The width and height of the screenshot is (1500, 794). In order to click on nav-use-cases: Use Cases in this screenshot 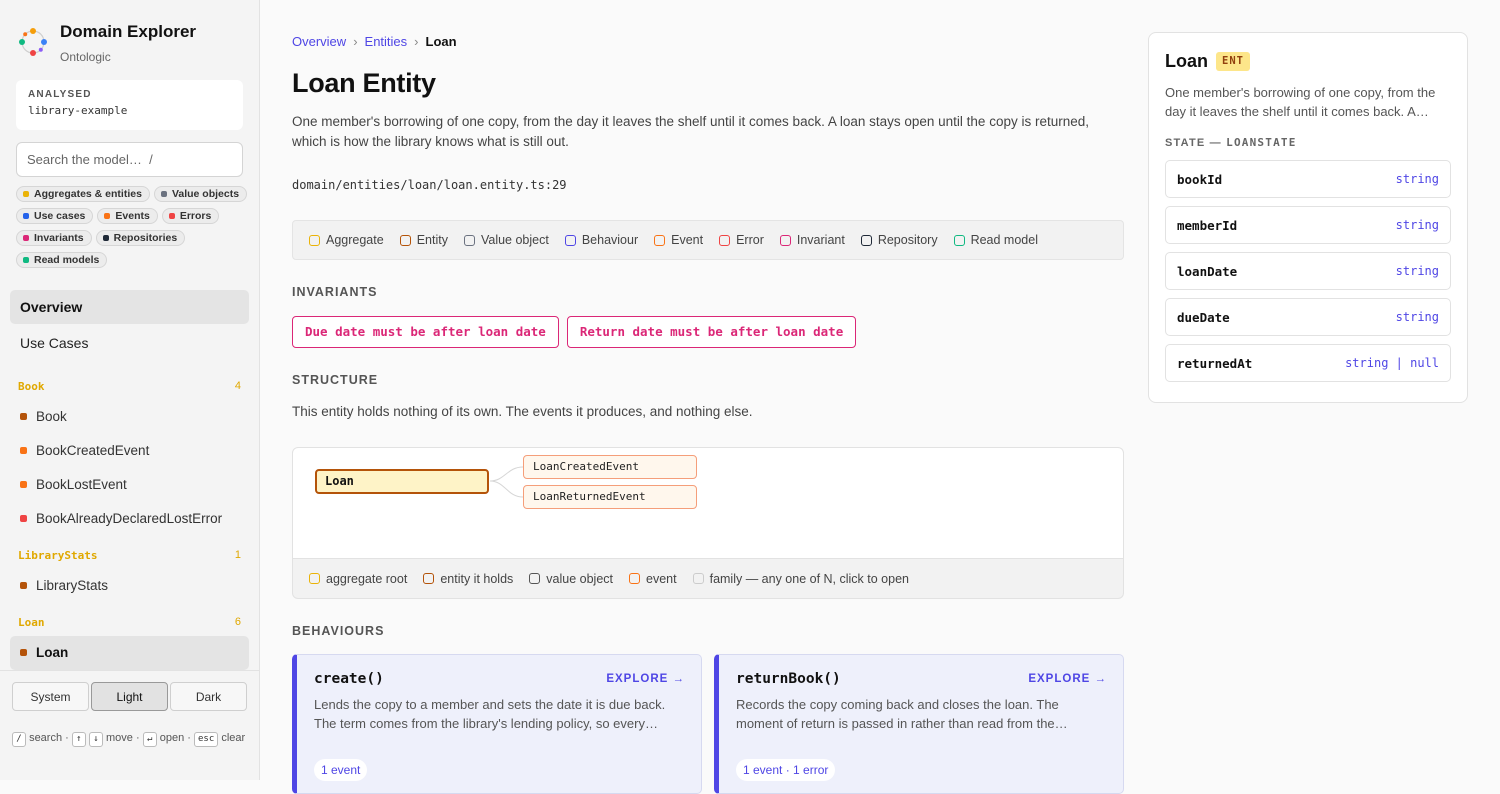, I will do `click(129, 343)`.